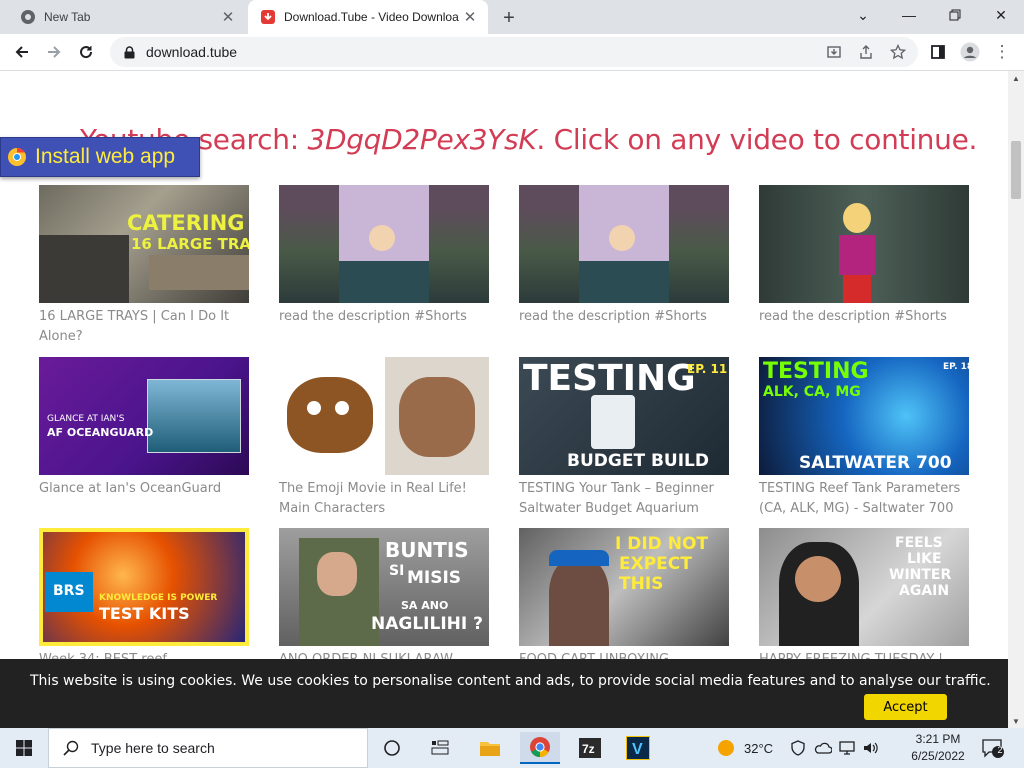 This screenshot has width=1024, height=768. What do you see at coordinates (1016, 170) in the screenshot?
I see `scrollbar-thumb` at bounding box center [1016, 170].